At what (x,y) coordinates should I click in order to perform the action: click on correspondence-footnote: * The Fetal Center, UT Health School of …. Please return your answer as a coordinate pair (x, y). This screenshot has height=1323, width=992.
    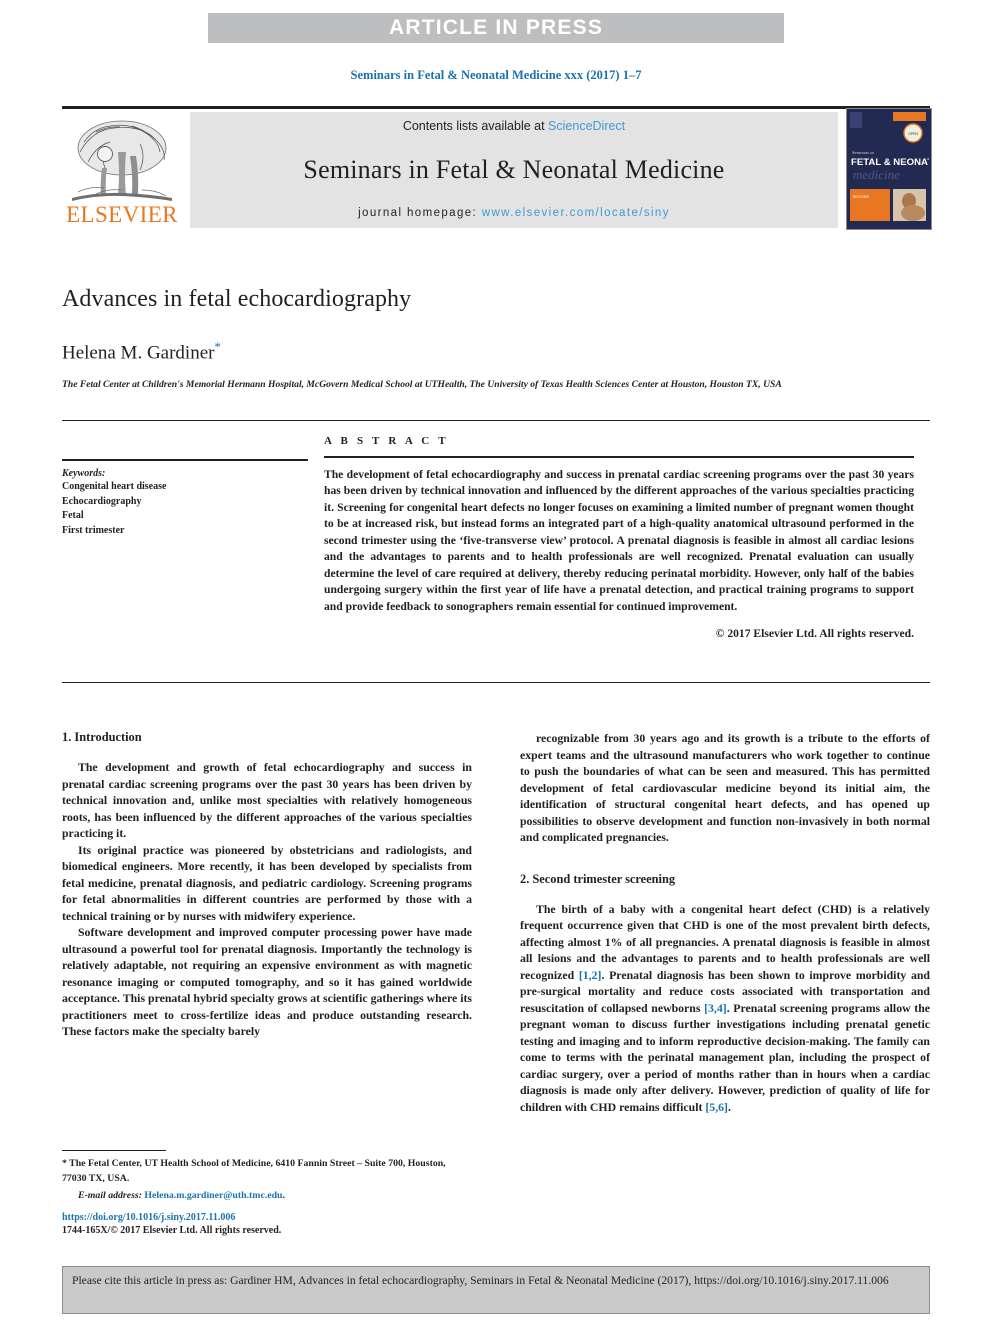
    Looking at the image, I should click on (267, 1177).